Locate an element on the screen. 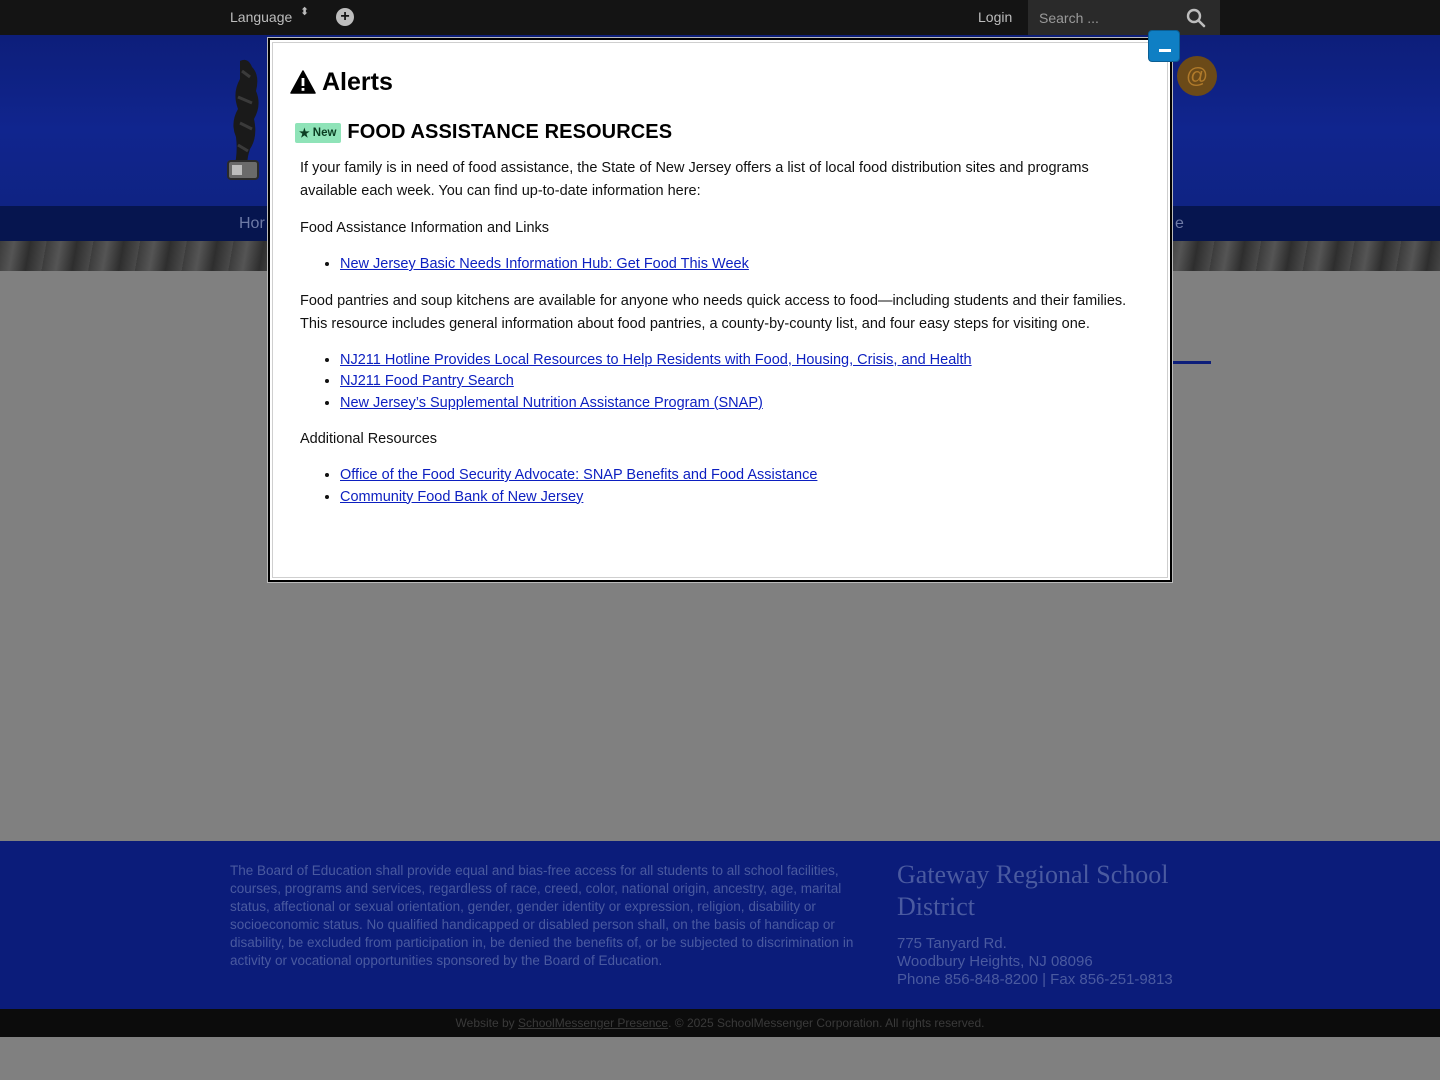 This screenshot has width=1440, height=1080. add-plus-icon: + is located at coordinates (345, 17).